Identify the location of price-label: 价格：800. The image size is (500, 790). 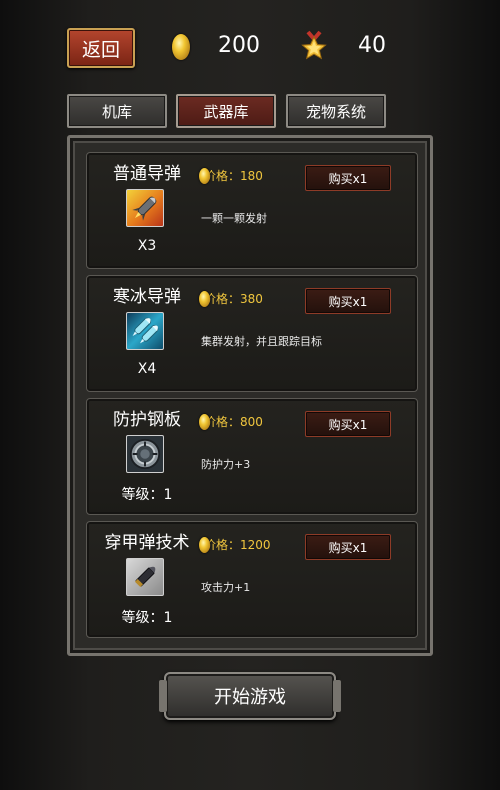
(233, 422).